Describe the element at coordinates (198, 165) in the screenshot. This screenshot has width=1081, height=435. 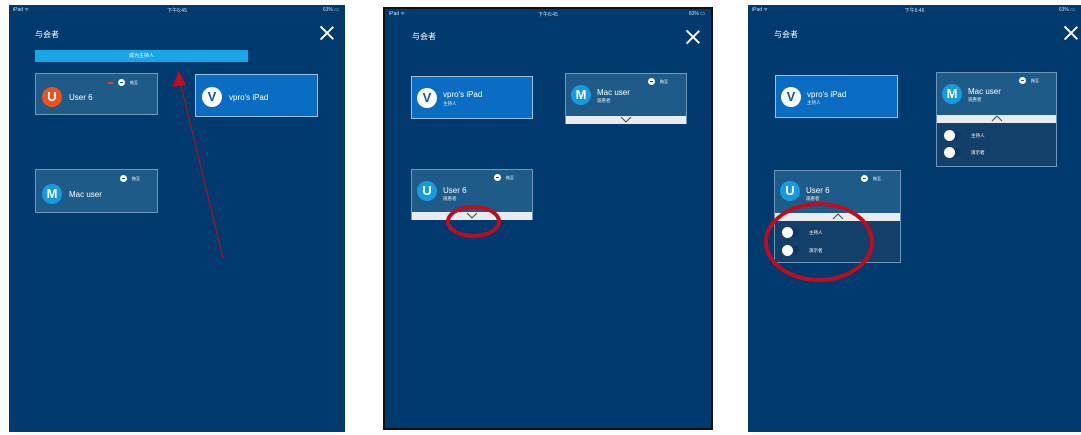
I see `drag-arrow-annotation` at that location.